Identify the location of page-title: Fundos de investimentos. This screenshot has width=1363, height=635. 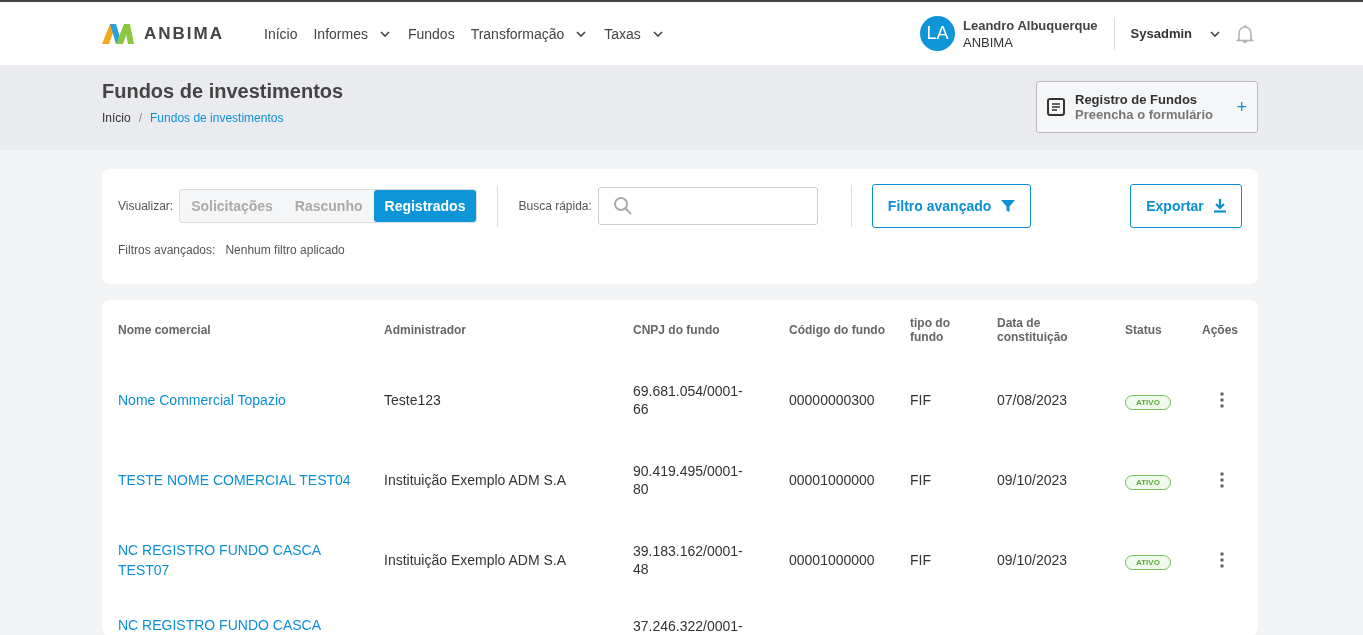
(223, 91).